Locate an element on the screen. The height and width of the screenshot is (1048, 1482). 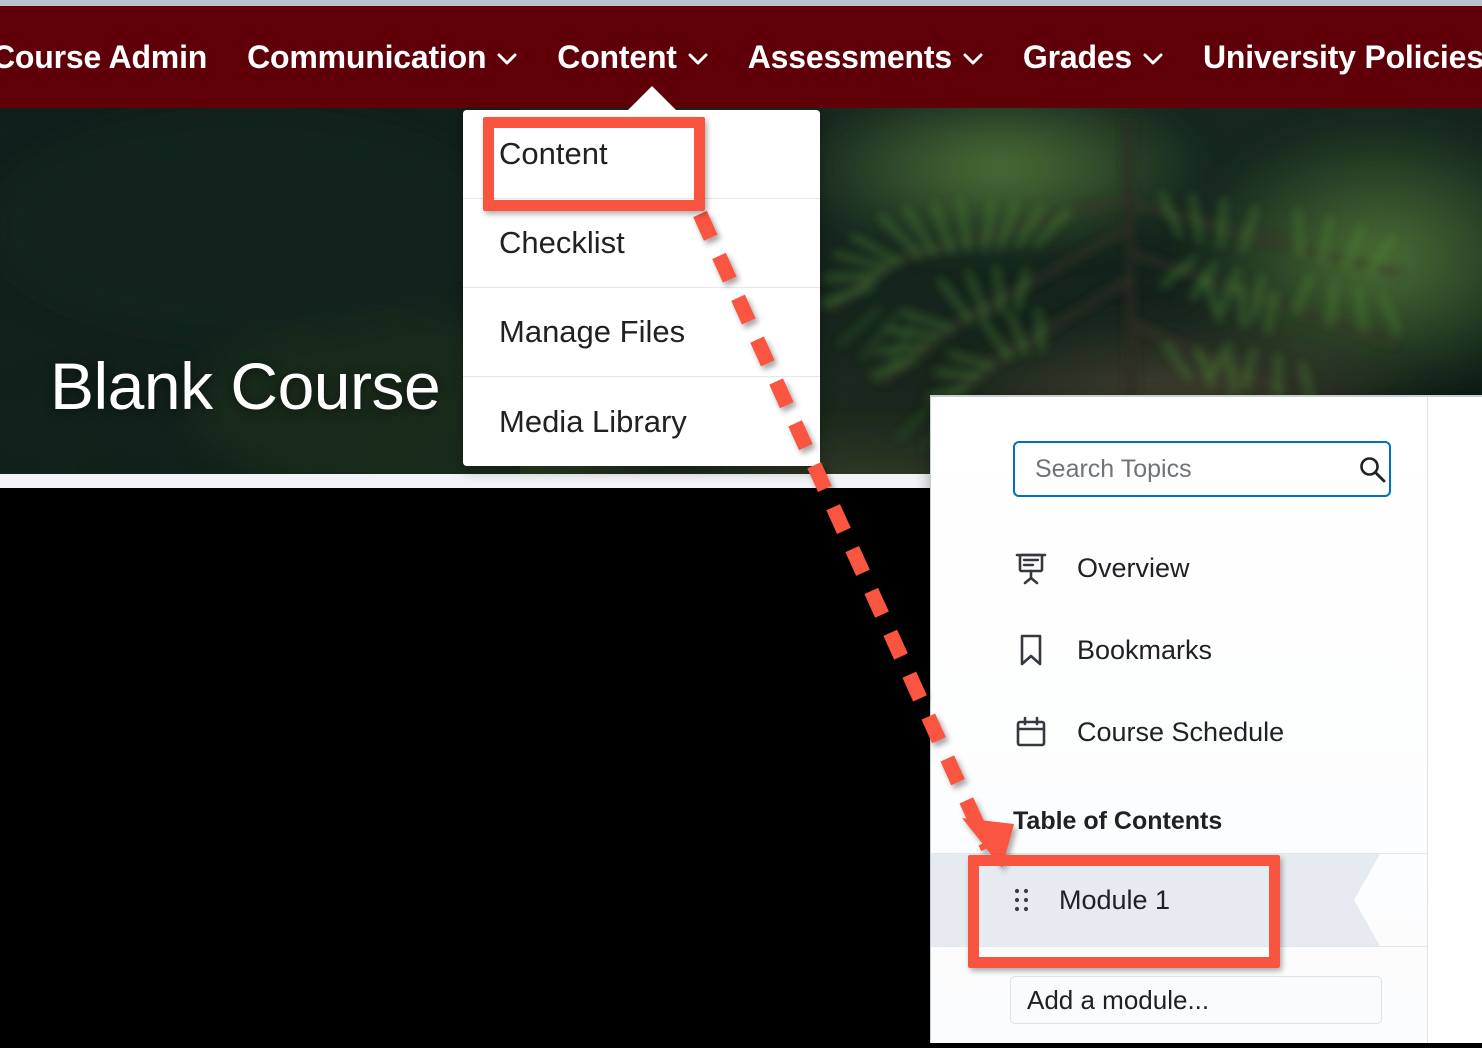
page-title: Blank Course is located at coordinates (245, 386).